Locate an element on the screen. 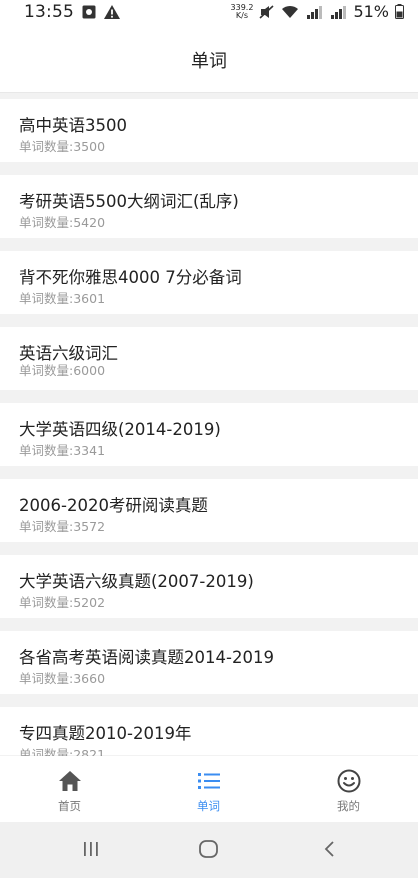 Image resolution: width=418 pixels, height=878 pixels. list-item-title: 专四真题2010-2019年 is located at coordinates (105, 733).